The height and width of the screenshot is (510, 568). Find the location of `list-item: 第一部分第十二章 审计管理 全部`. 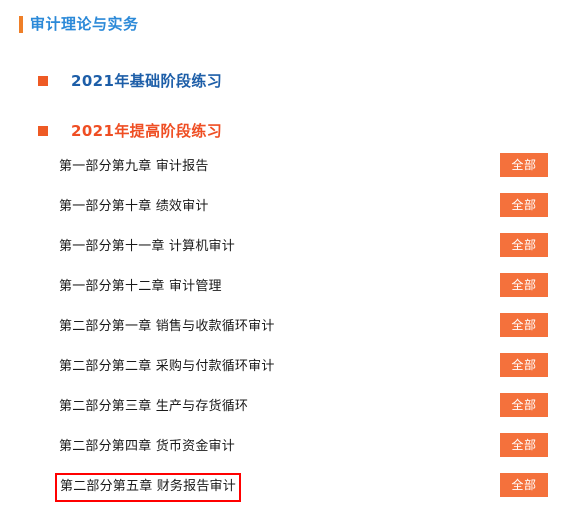

list-item: 第一部分第十二章 审计管理 全部 is located at coordinates (284, 290).